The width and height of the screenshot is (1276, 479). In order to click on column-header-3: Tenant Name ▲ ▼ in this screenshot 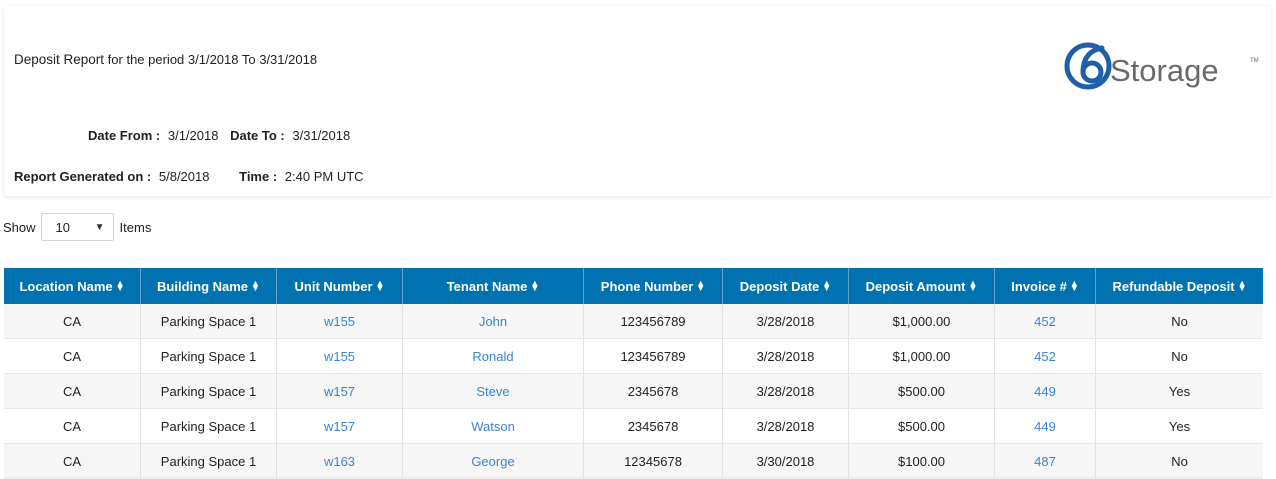, I will do `click(493, 286)`.